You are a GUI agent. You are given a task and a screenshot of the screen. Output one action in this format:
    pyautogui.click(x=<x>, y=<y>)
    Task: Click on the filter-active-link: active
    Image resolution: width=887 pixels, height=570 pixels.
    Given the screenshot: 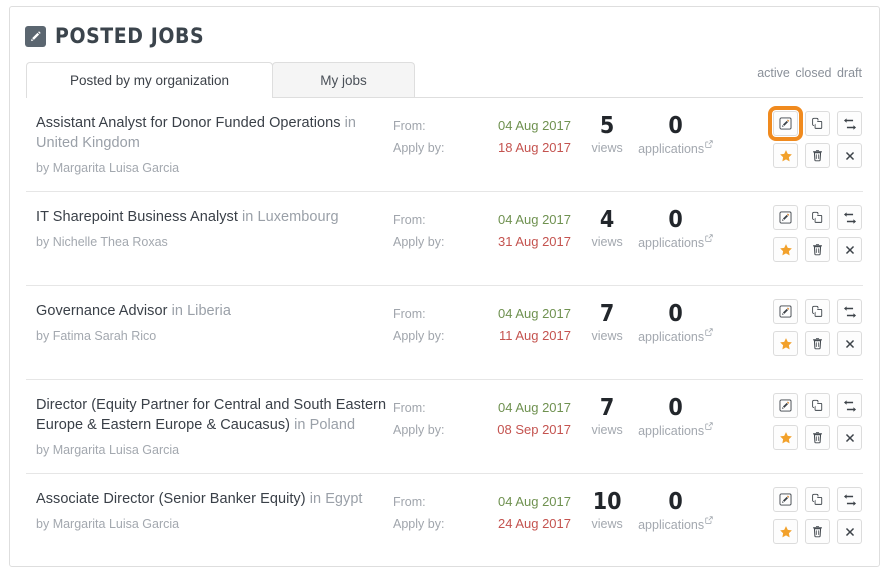 What is the action you would take?
    pyautogui.click(x=773, y=73)
    